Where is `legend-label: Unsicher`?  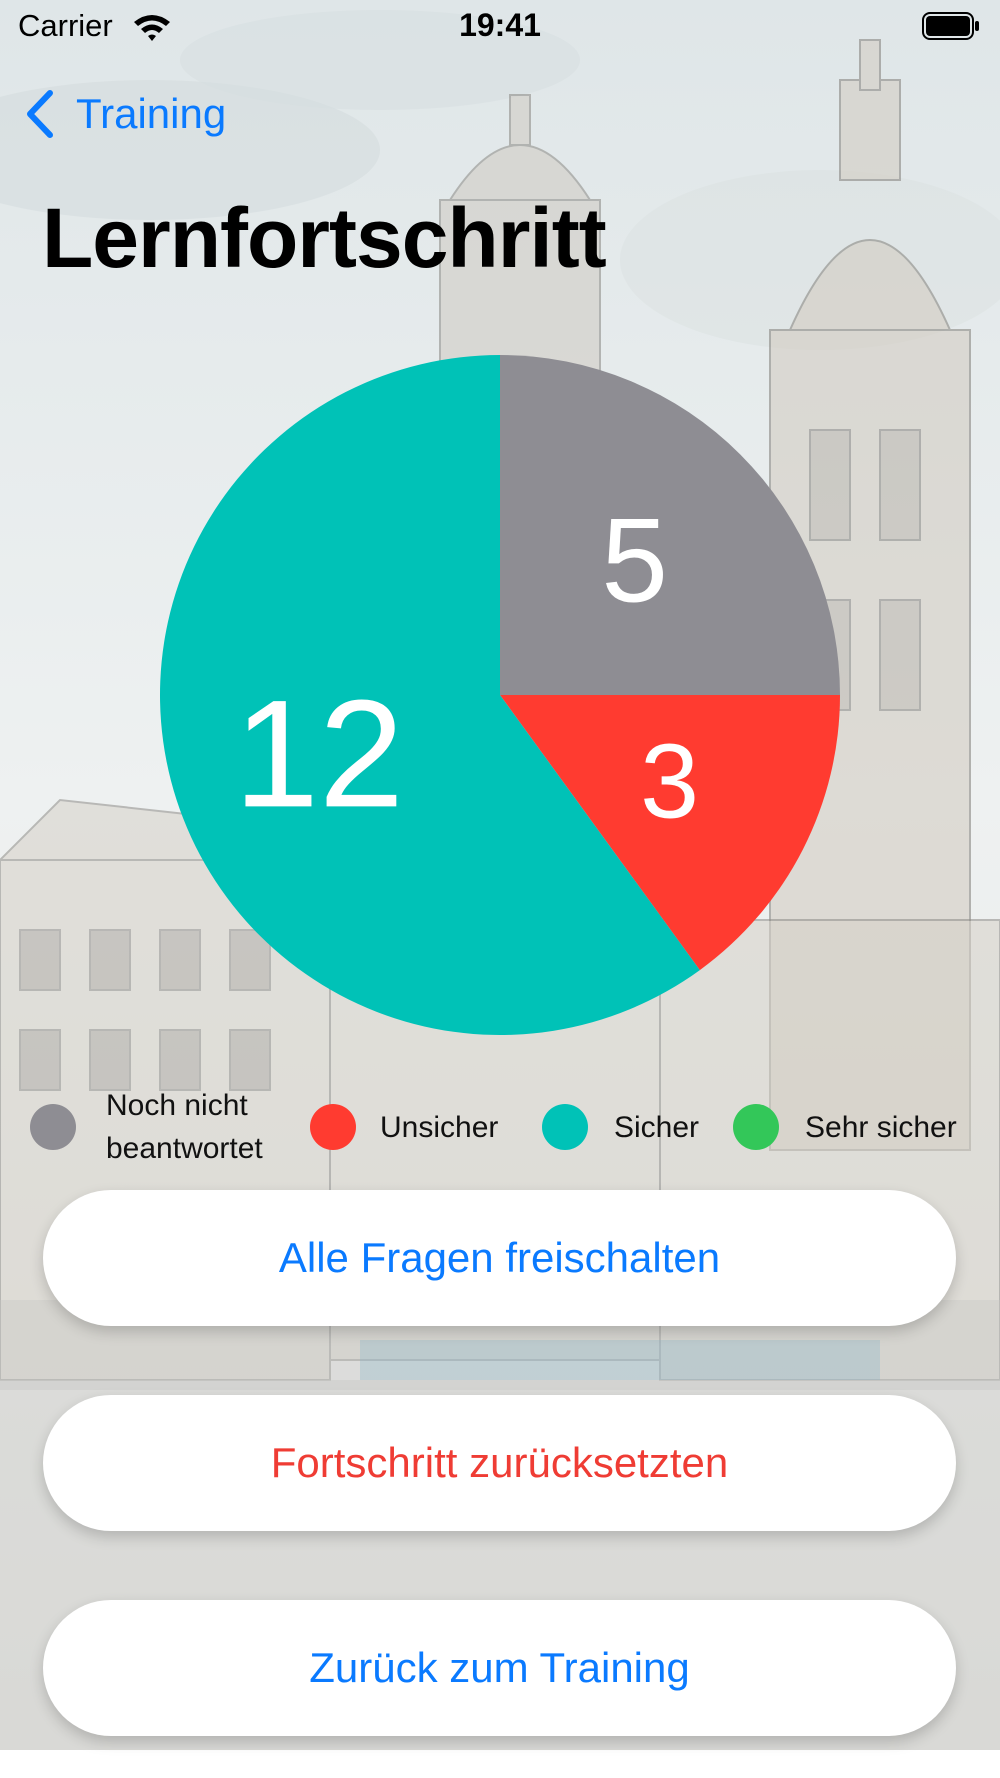
legend-label: Unsicher is located at coordinates (439, 1127).